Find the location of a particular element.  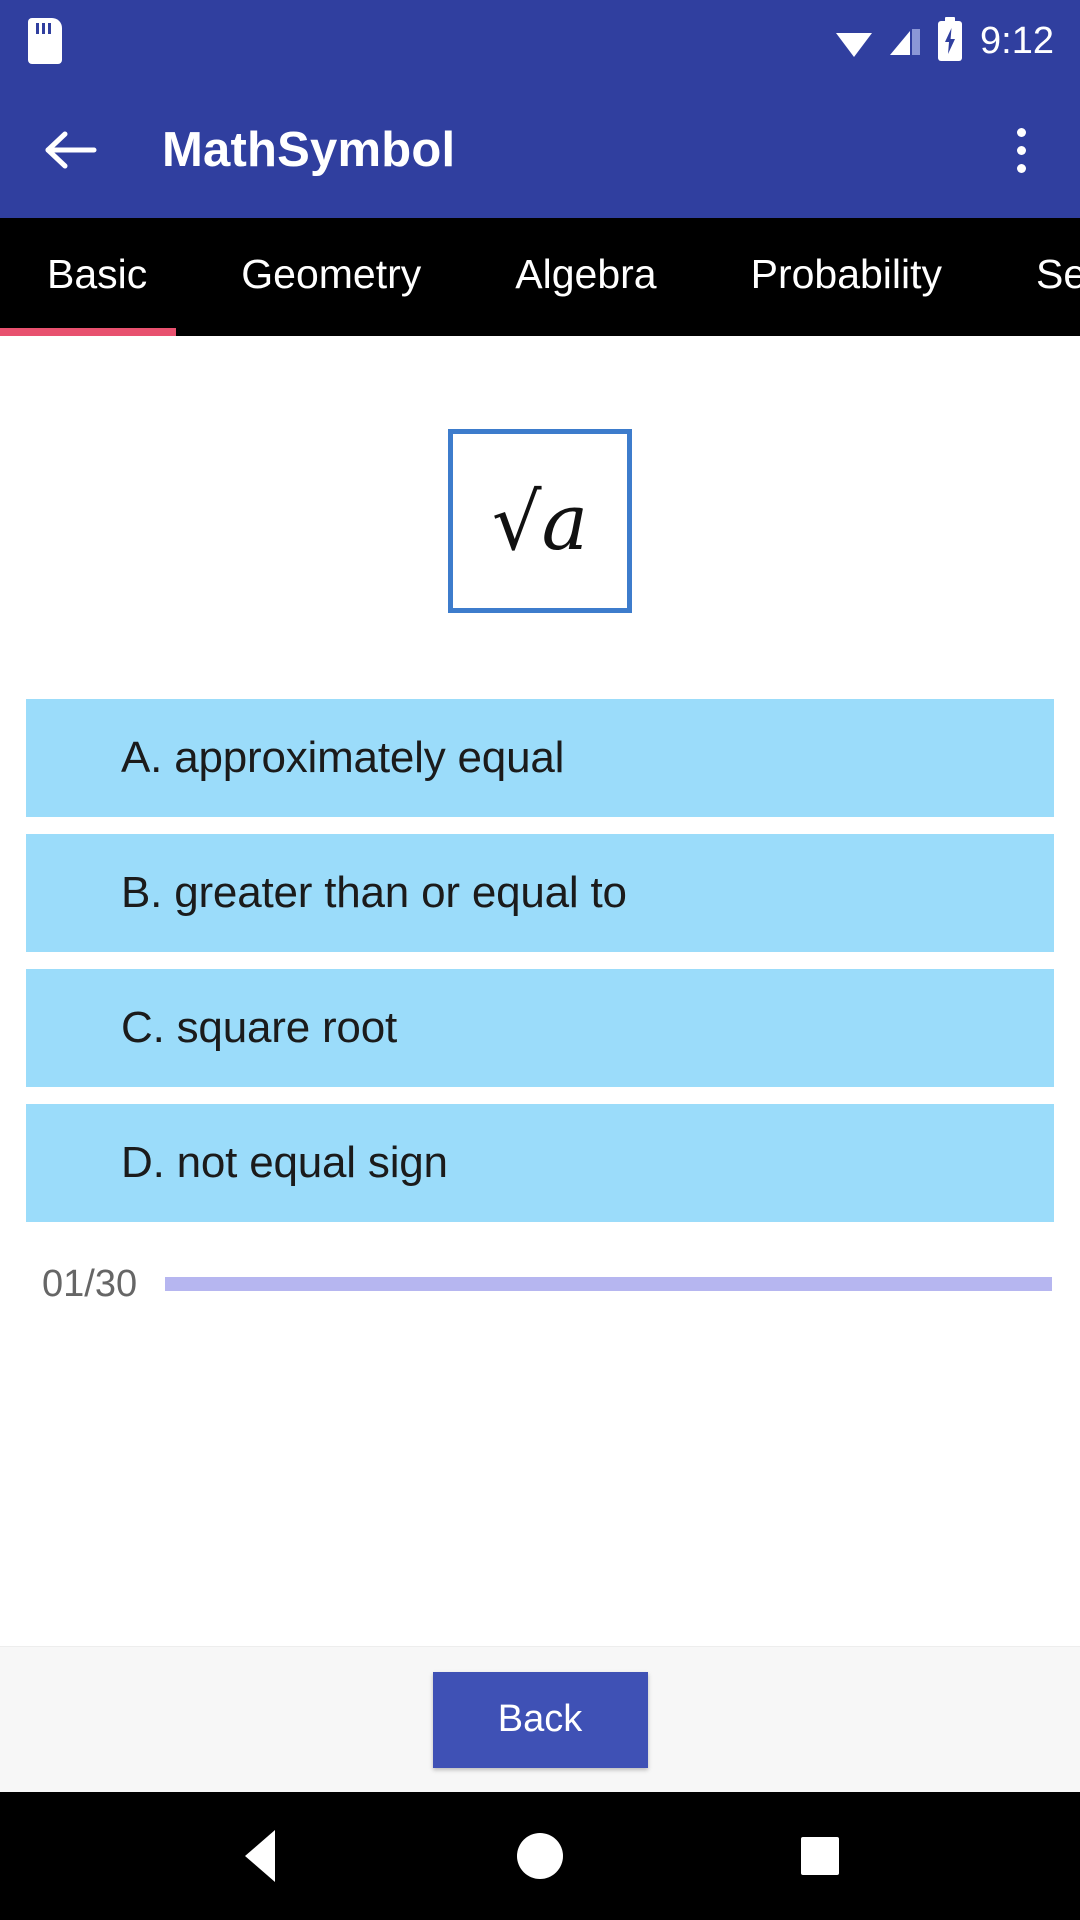

status-bar: 9:12 is located at coordinates (540, 41).